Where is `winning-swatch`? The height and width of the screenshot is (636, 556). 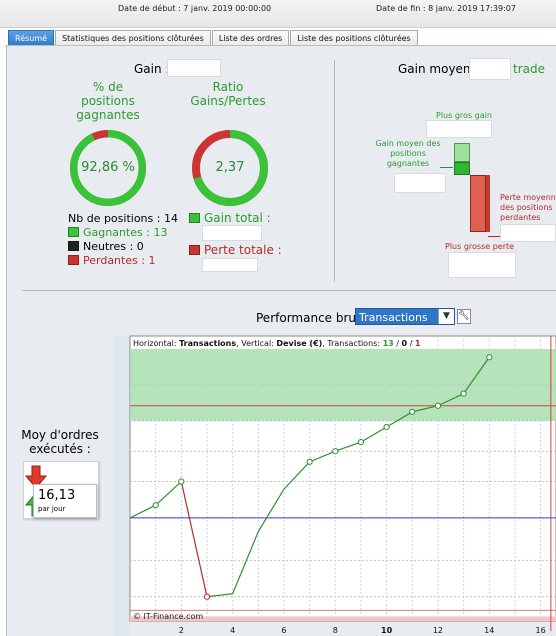 winning-swatch is located at coordinates (73, 232).